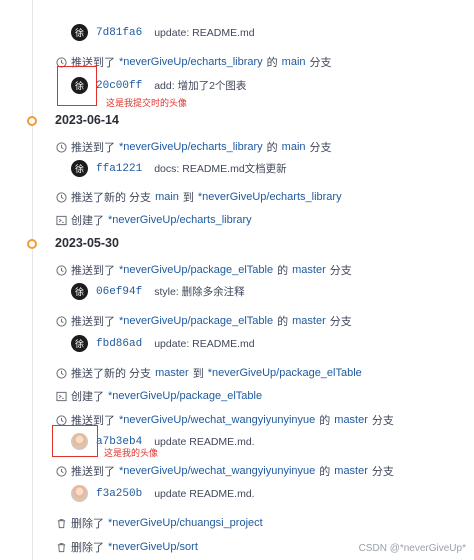  What do you see at coordinates (119, 33) in the screenshot?
I see `commit-sha-link: 7d81fa6` at bounding box center [119, 33].